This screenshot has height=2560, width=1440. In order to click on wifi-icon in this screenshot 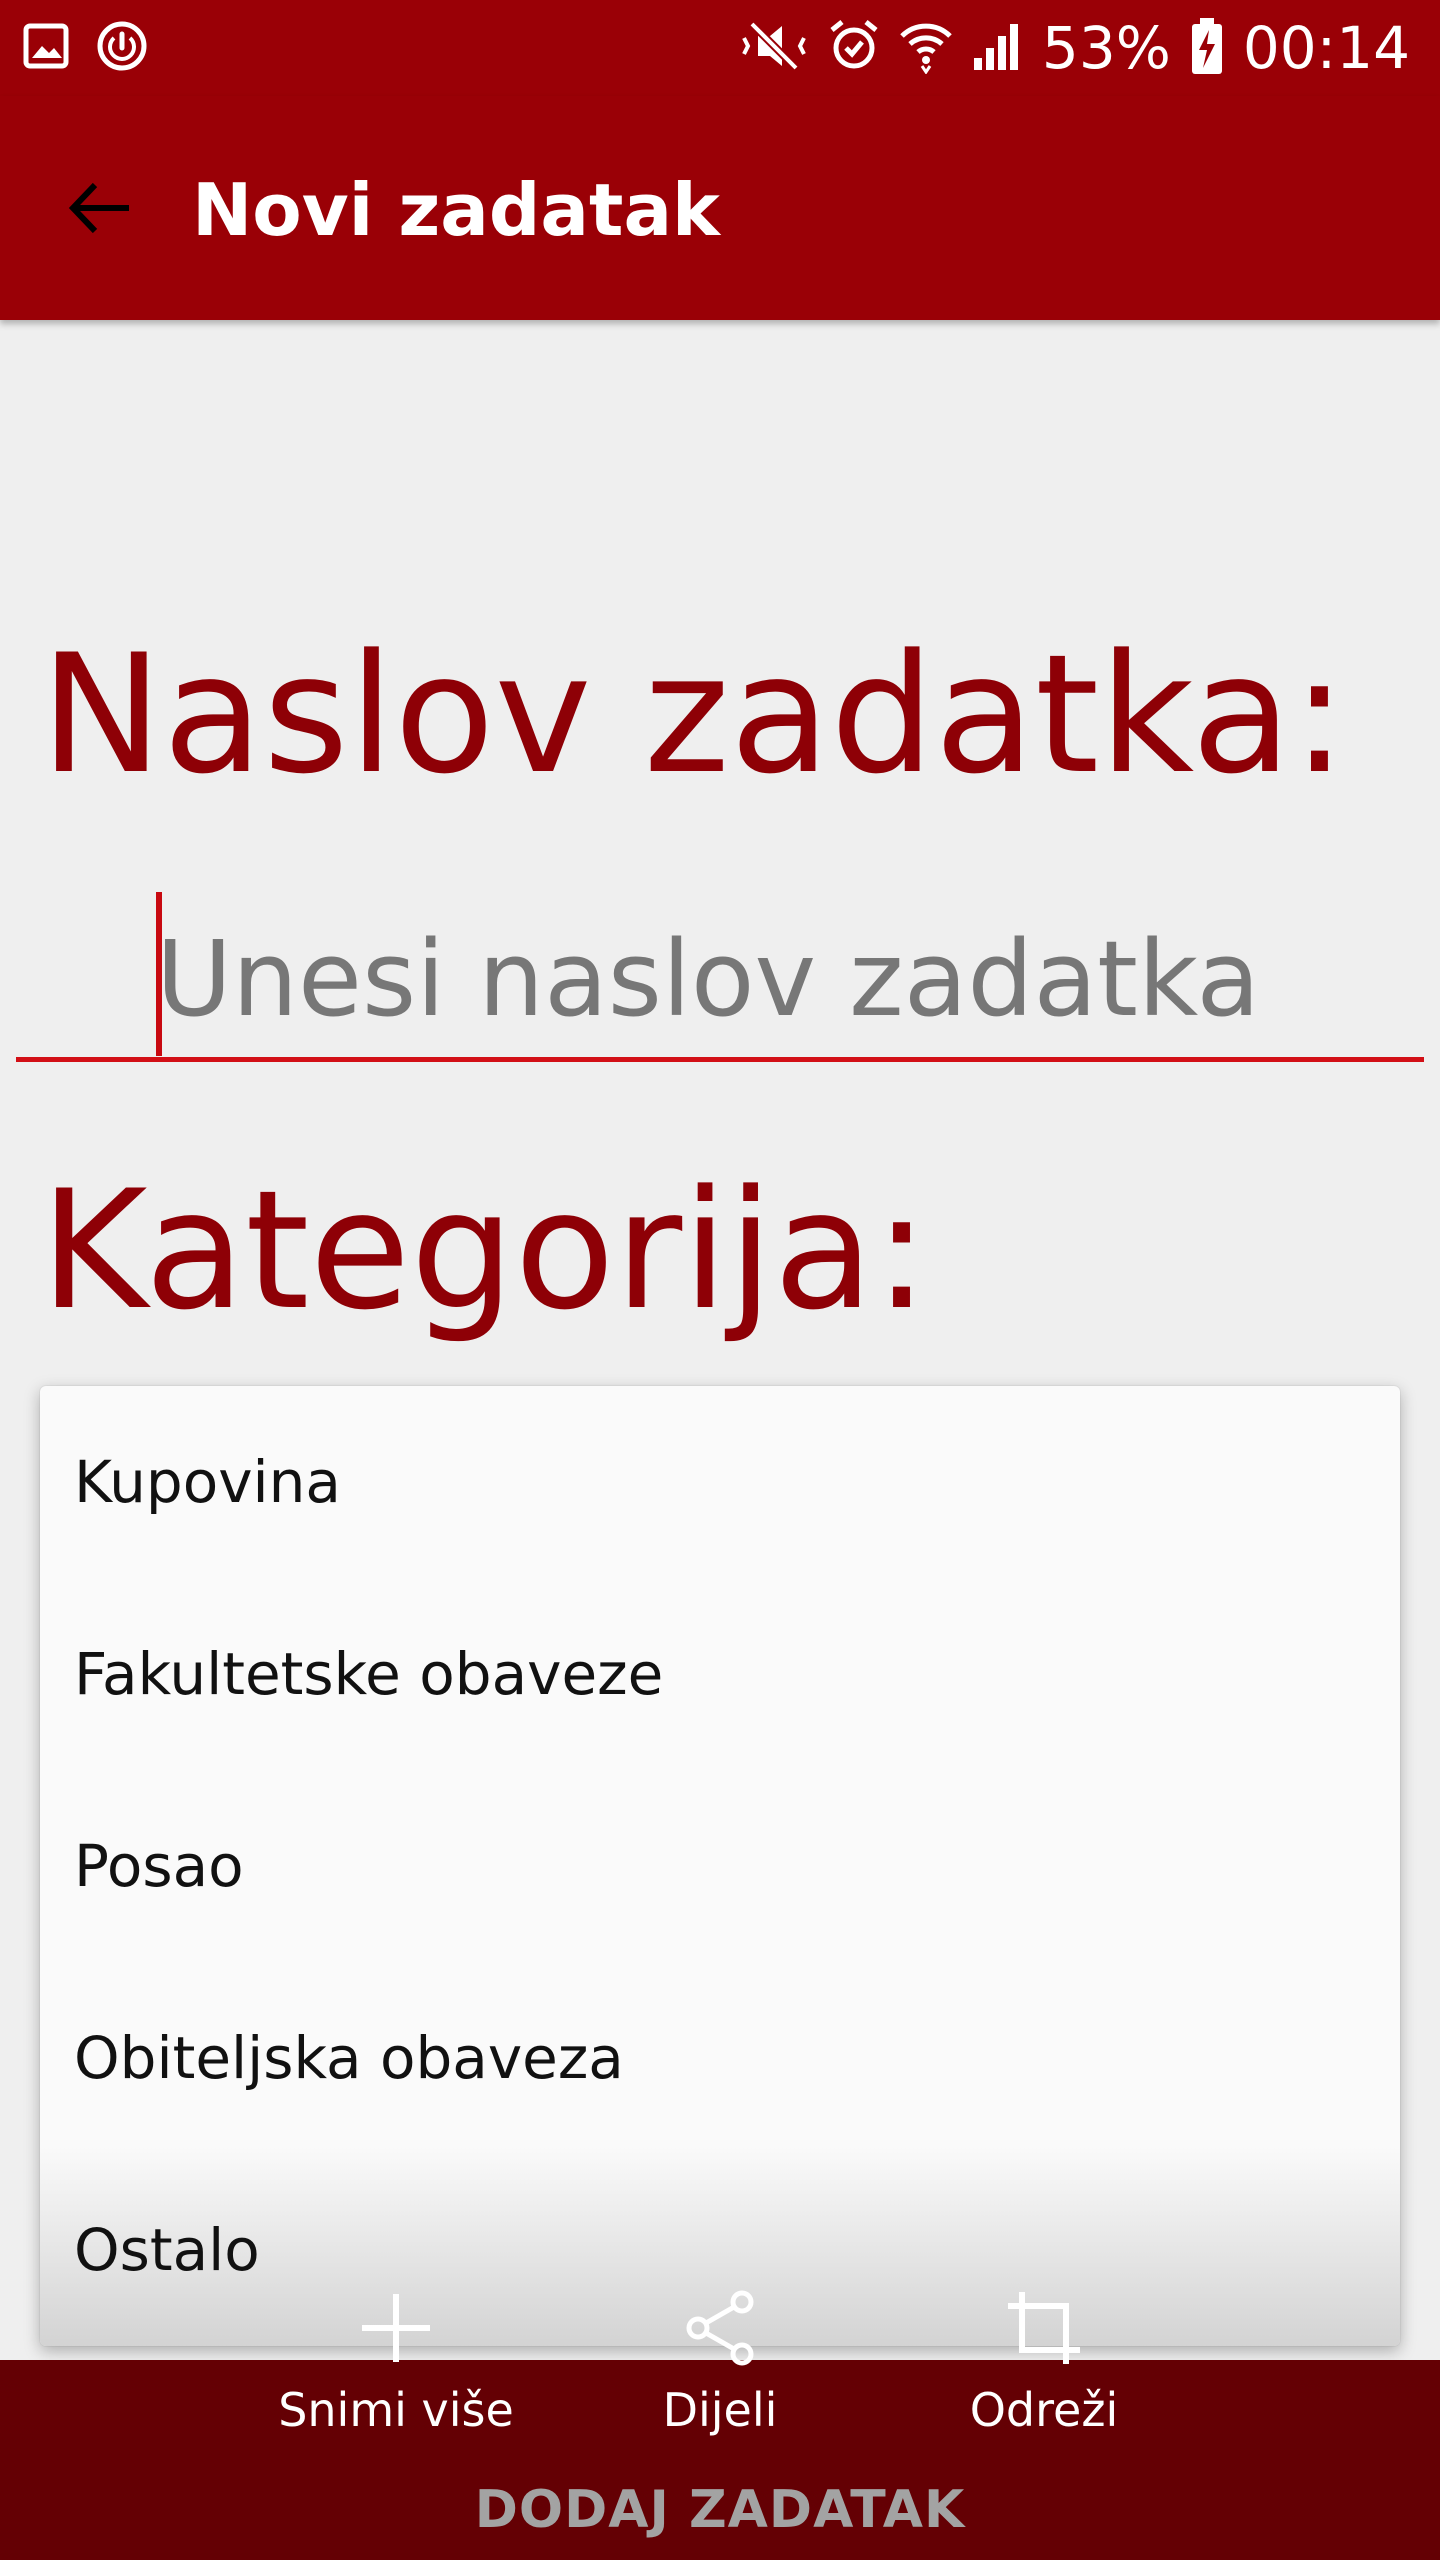, I will do `click(926, 48)`.